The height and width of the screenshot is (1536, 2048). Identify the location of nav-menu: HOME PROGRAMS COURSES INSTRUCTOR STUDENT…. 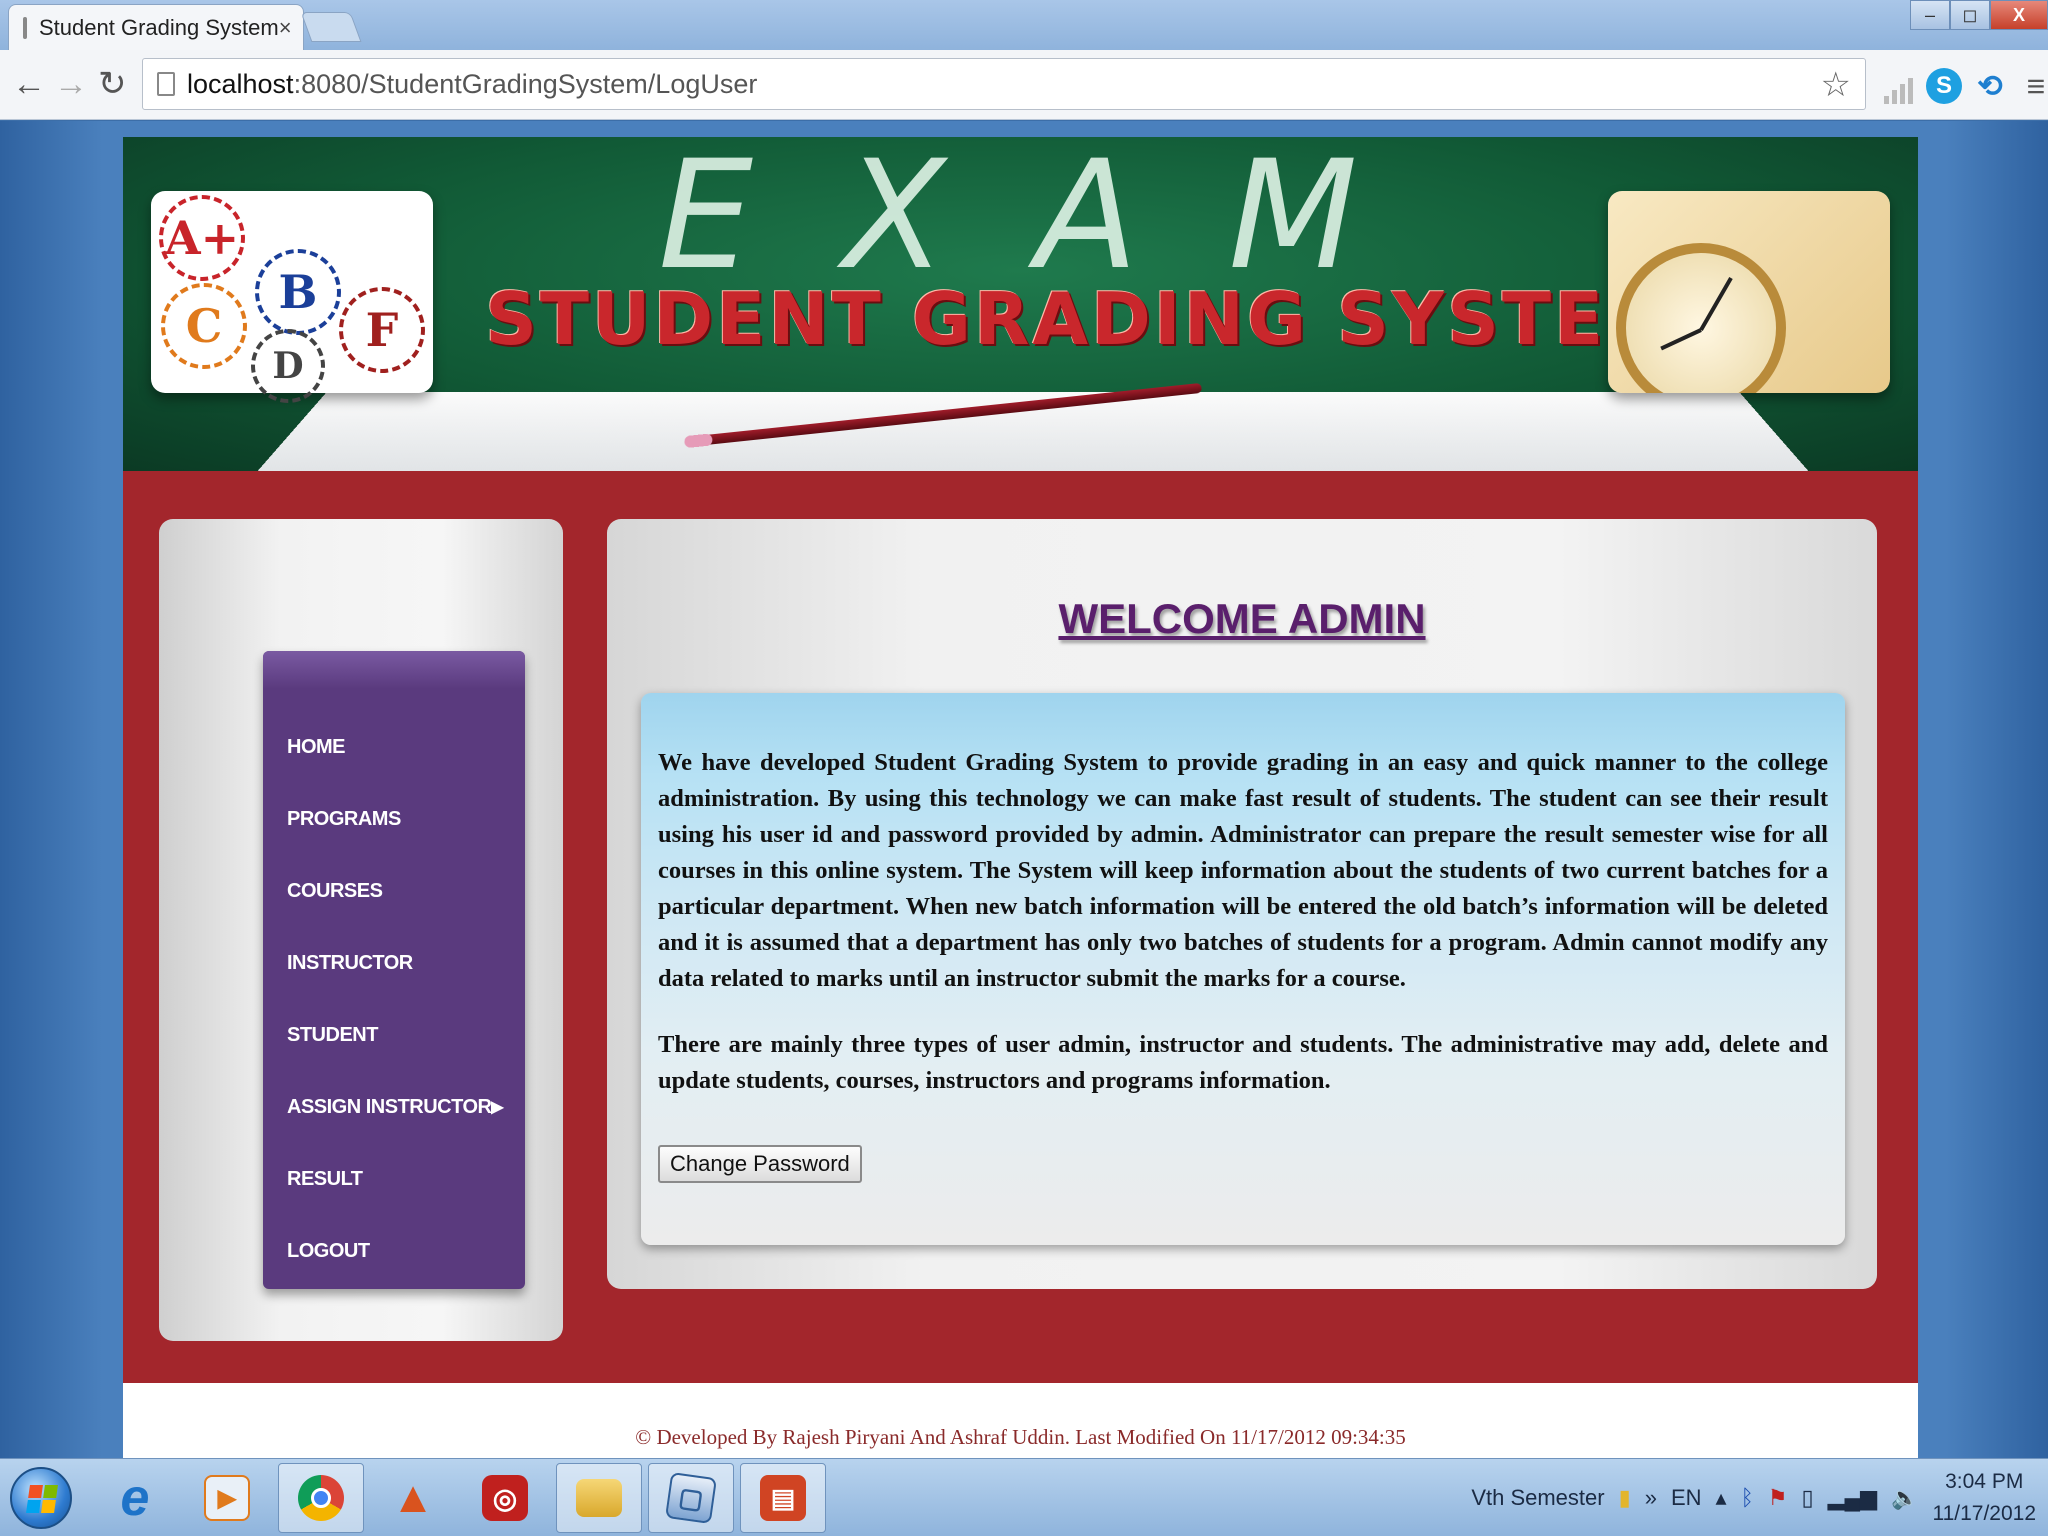
(394, 970).